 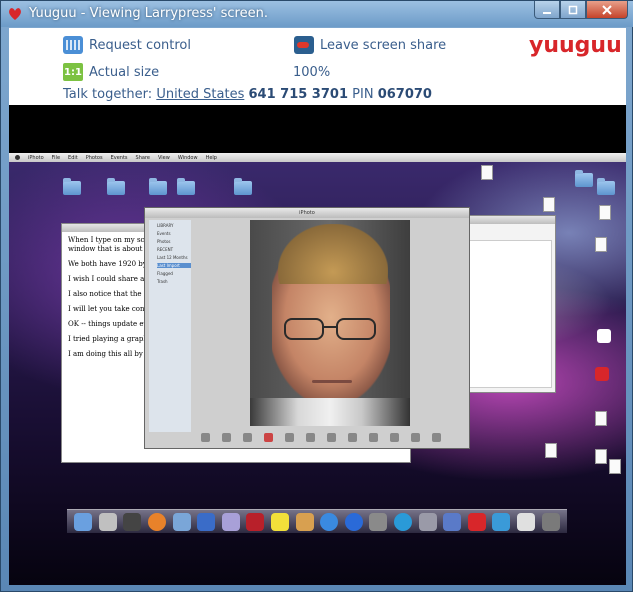 What do you see at coordinates (289, 437) in the screenshot?
I see `retouch-tool-icon` at bounding box center [289, 437].